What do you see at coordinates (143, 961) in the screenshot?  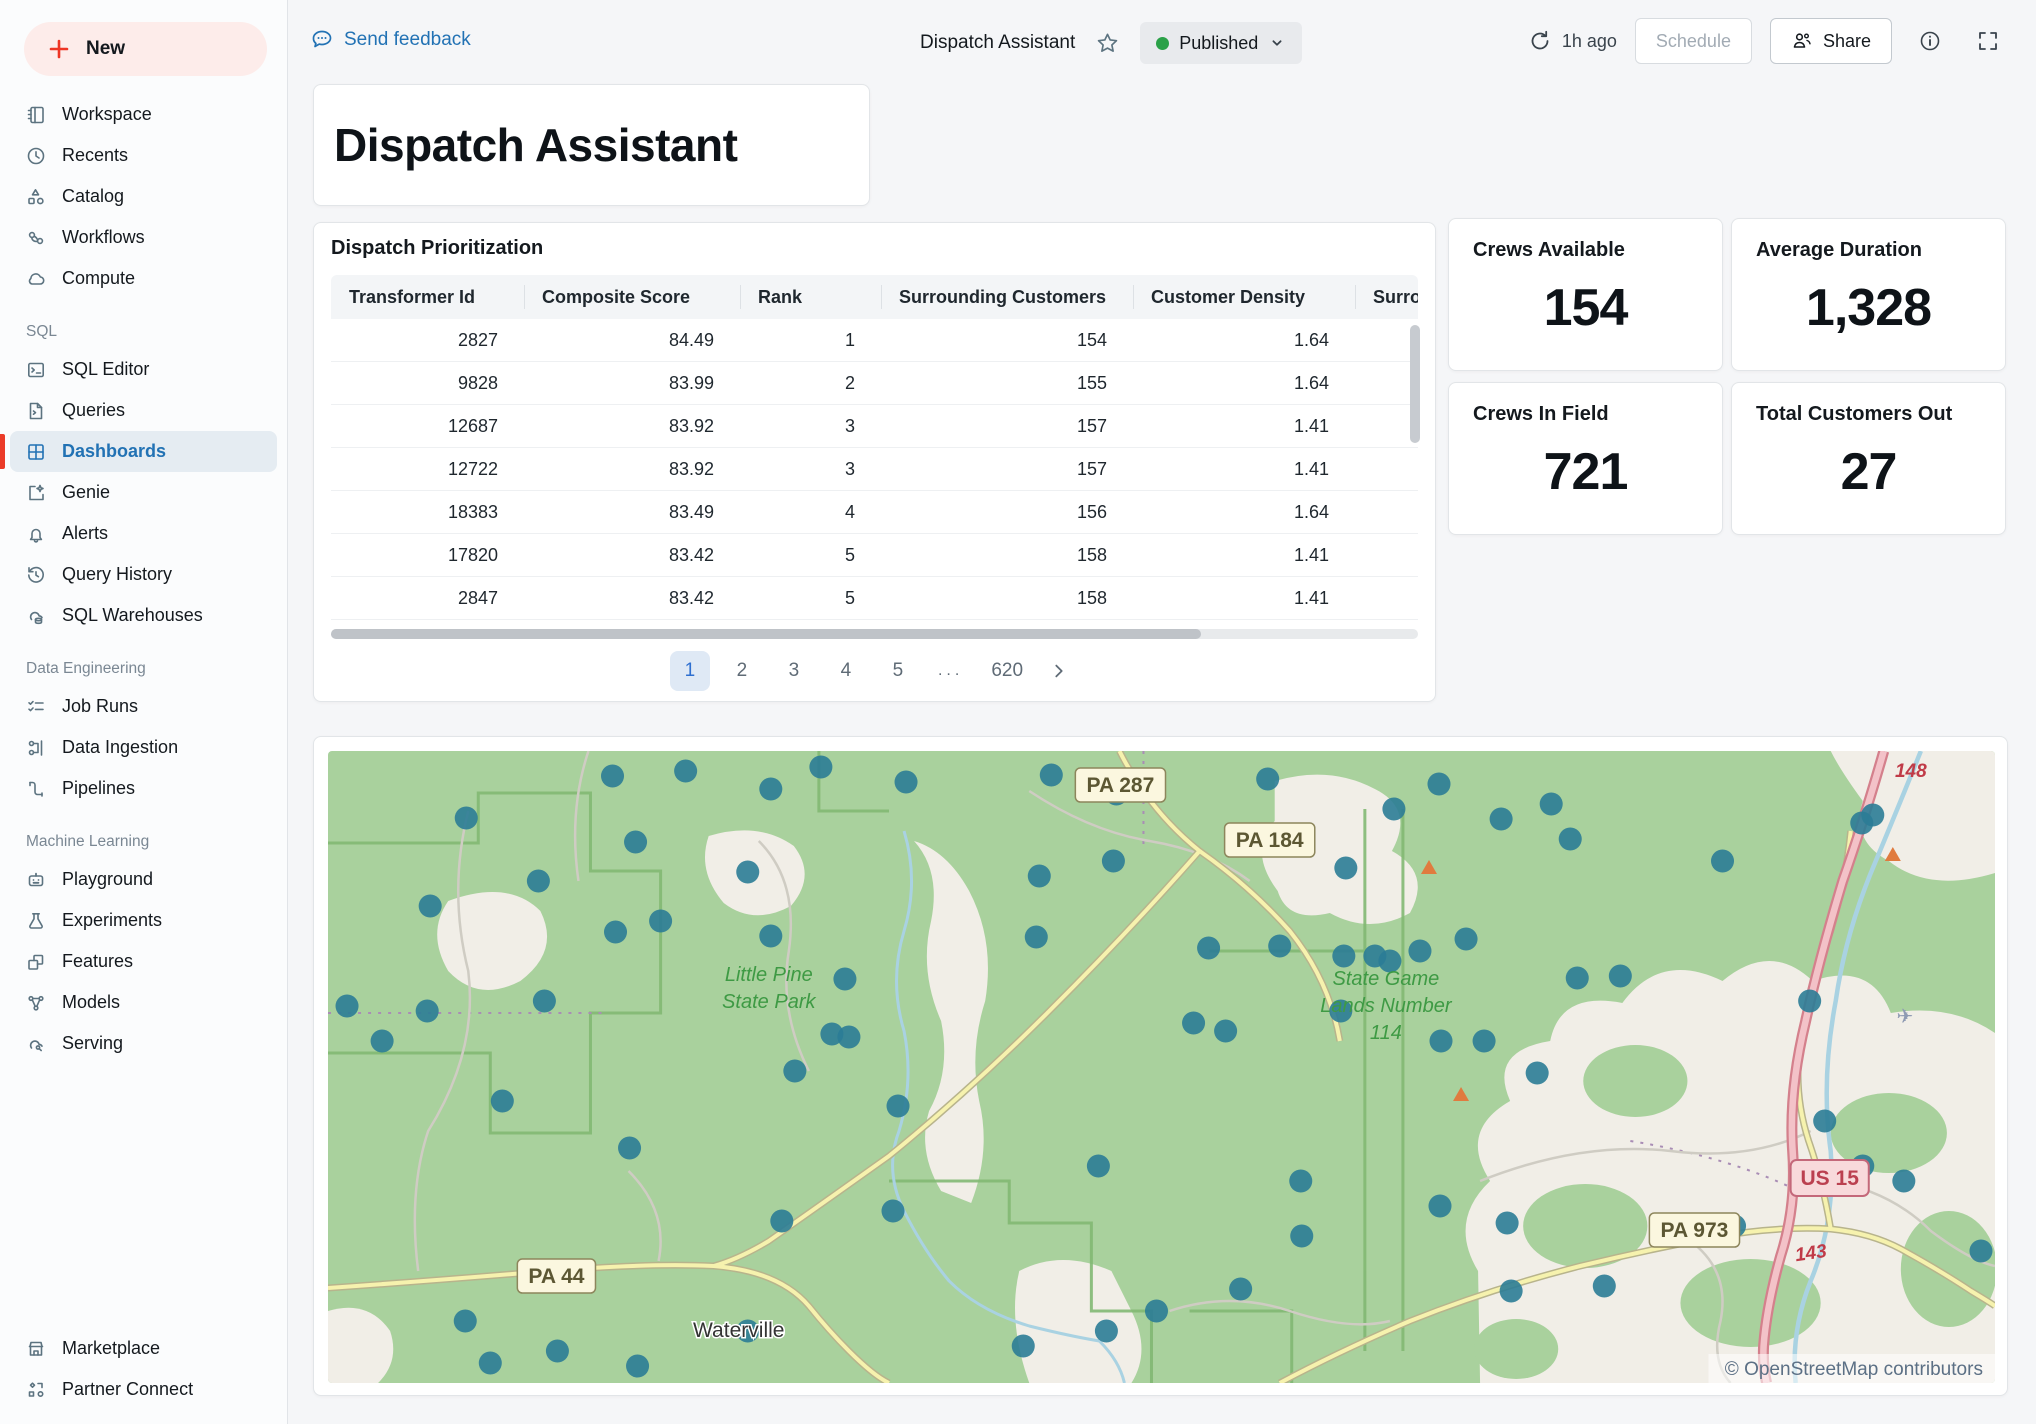 I see `sidebar-item-features: Features` at bounding box center [143, 961].